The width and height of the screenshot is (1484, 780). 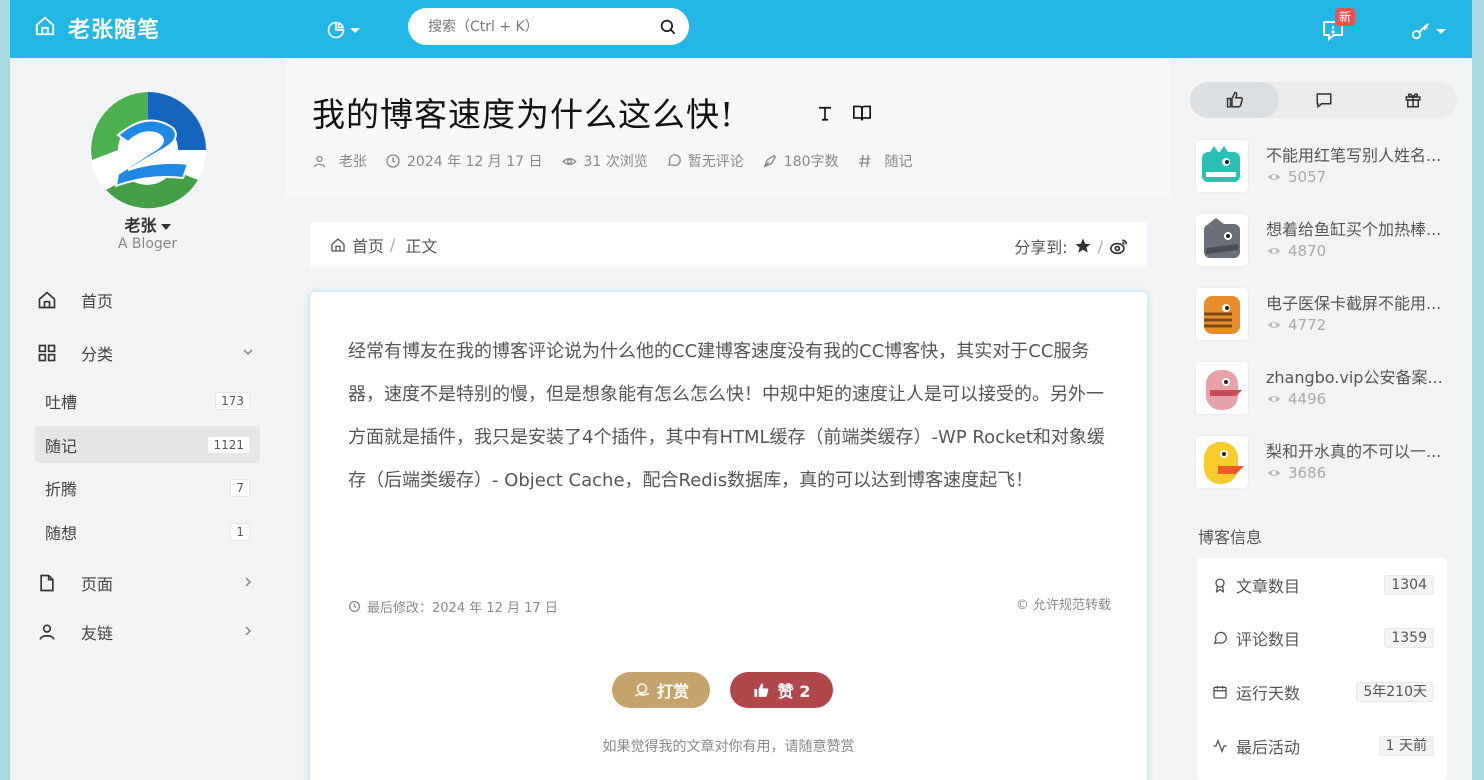 What do you see at coordinates (97, 633) in the screenshot?
I see `nav-item-label: 友链` at bounding box center [97, 633].